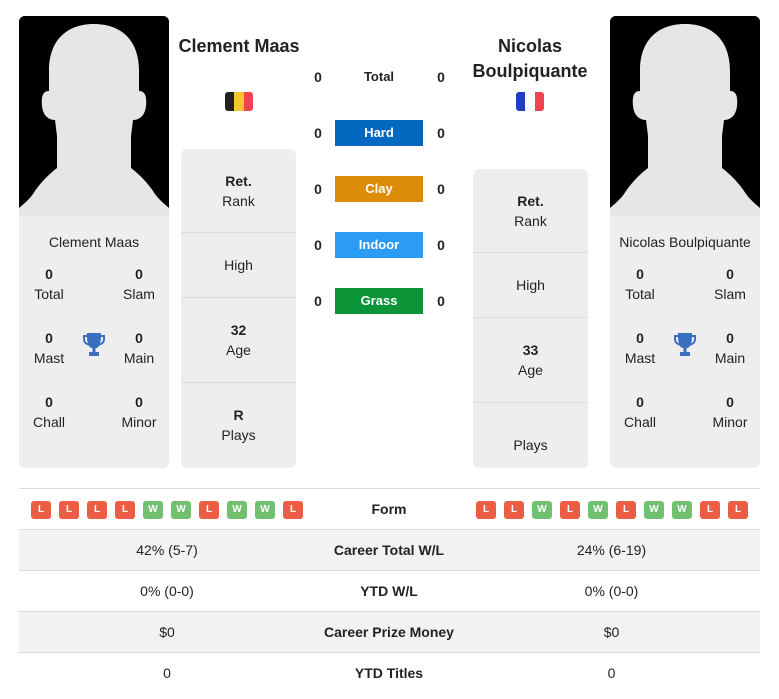  I want to click on form-row: LLLLWWLWWL Form LLWLWLWWLL, so click(389, 508).